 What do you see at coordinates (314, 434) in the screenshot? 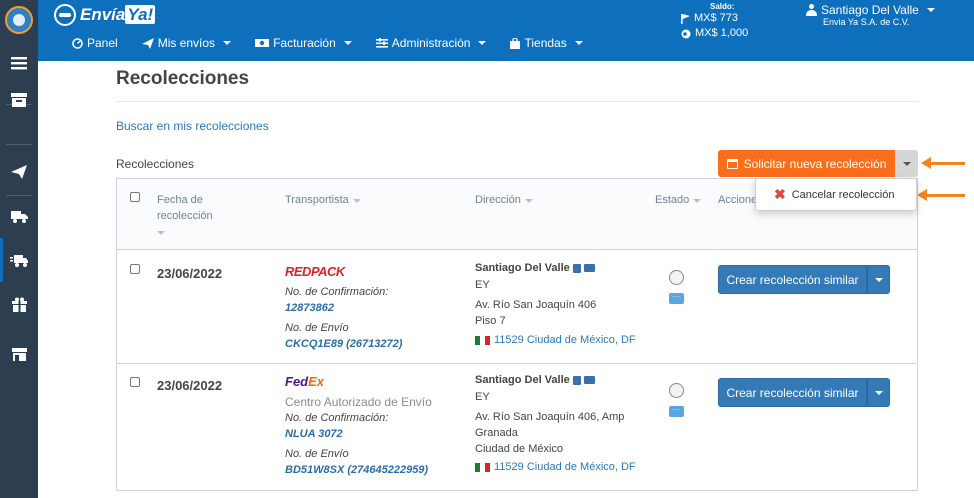
I see `confirmation-number: NLUA 3072` at bounding box center [314, 434].